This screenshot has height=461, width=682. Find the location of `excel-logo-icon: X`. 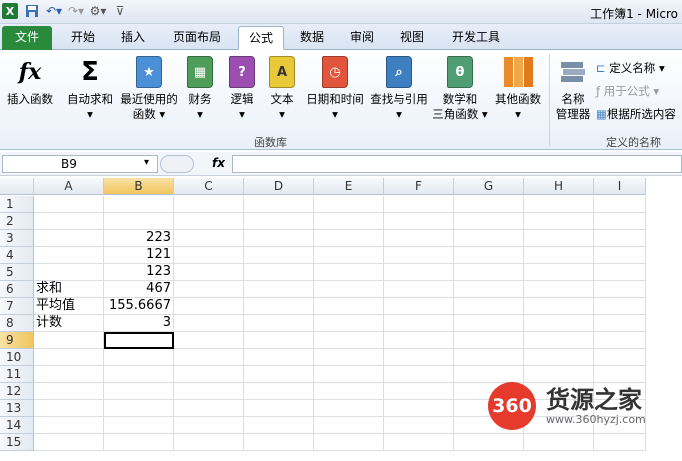

excel-logo-icon: X is located at coordinates (10, 11).